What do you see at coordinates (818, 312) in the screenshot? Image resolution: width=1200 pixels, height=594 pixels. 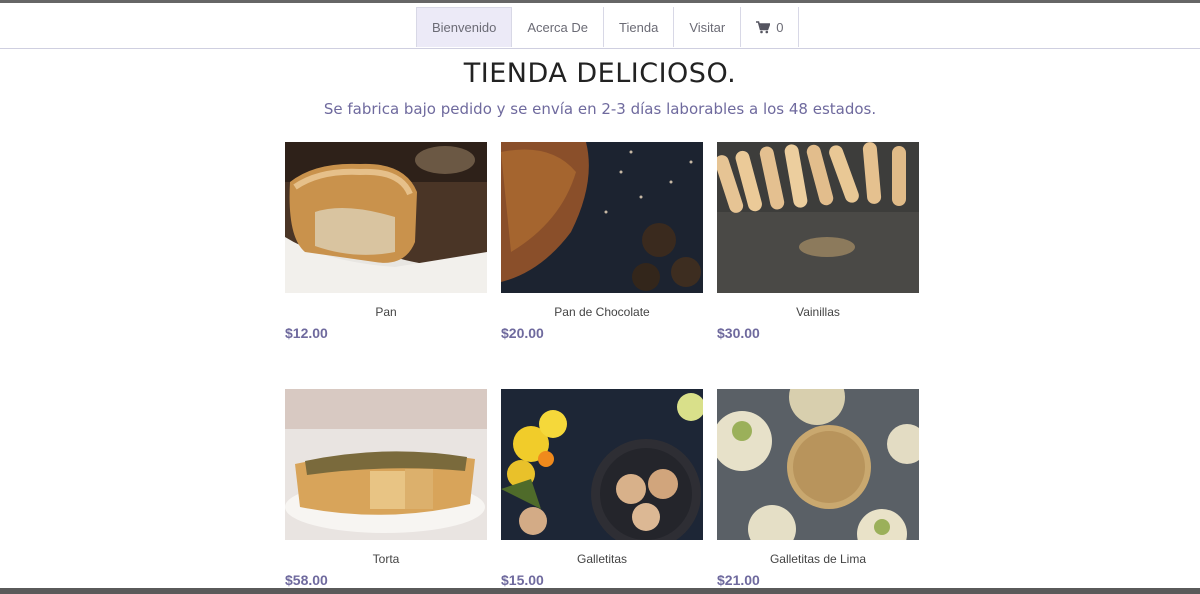 I see `product-name: Vainillas` at bounding box center [818, 312].